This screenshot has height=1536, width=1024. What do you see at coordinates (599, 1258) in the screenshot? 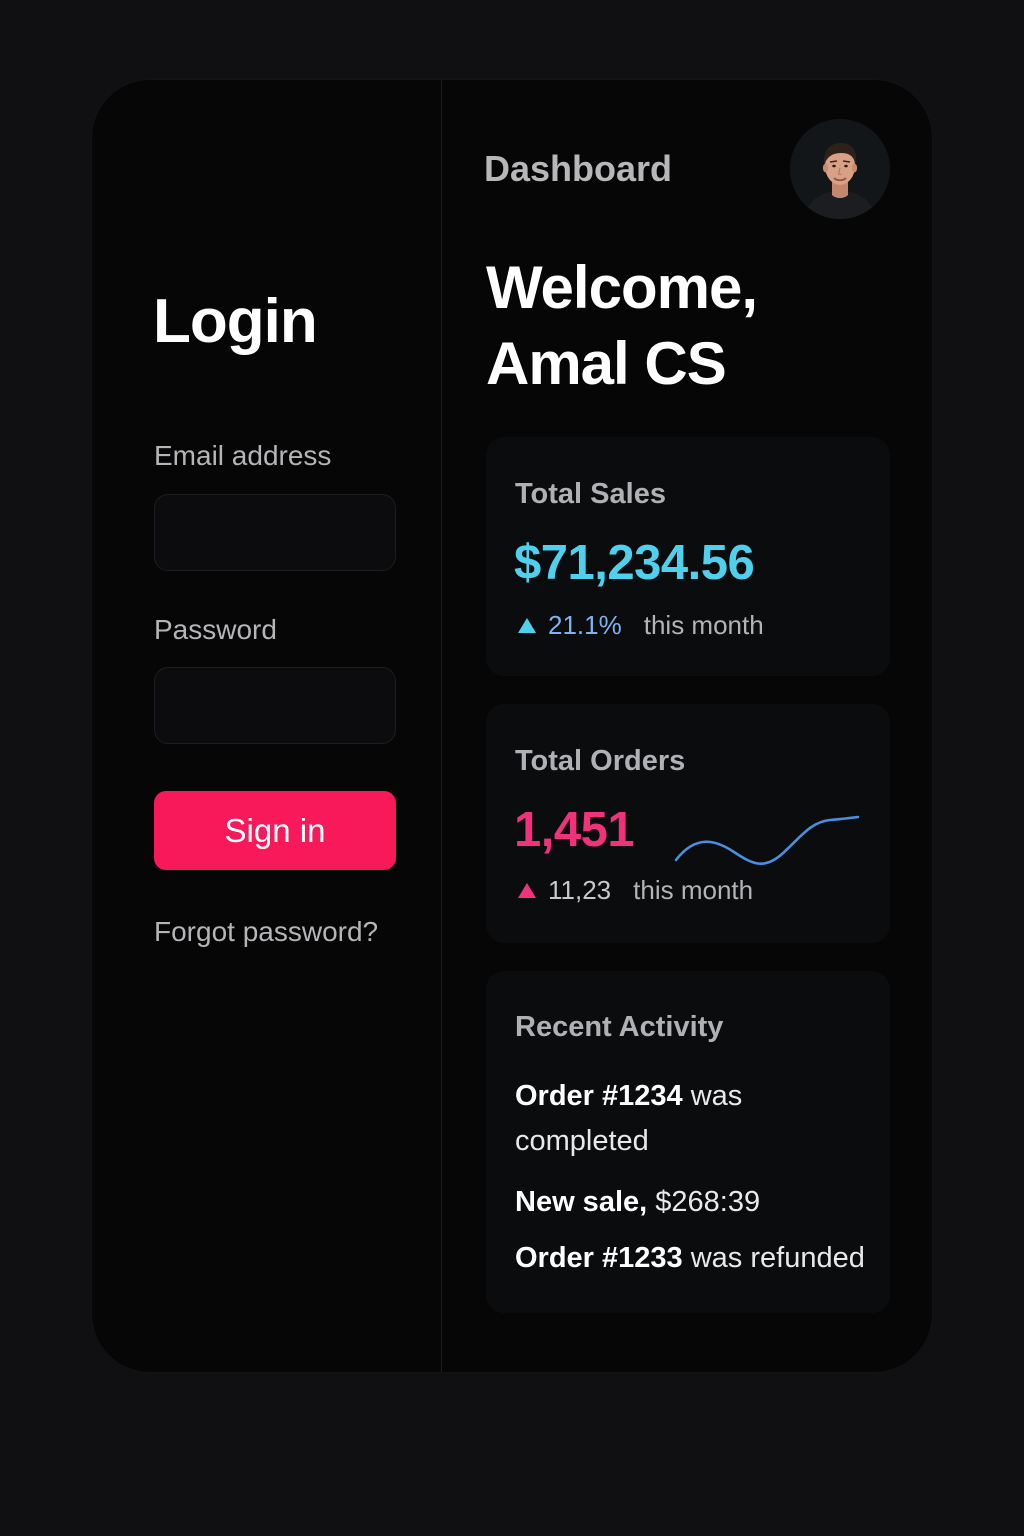
I see `activity-item-subject: Order #1233` at bounding box center [599, 1258].